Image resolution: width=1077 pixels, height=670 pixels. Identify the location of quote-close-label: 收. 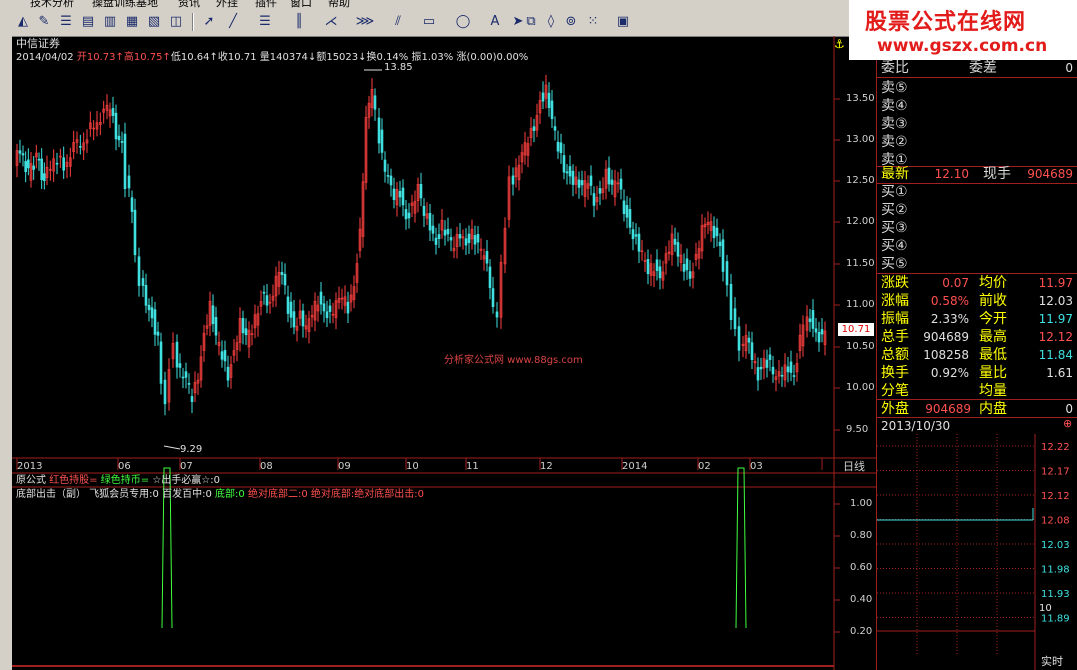
(222, 57).